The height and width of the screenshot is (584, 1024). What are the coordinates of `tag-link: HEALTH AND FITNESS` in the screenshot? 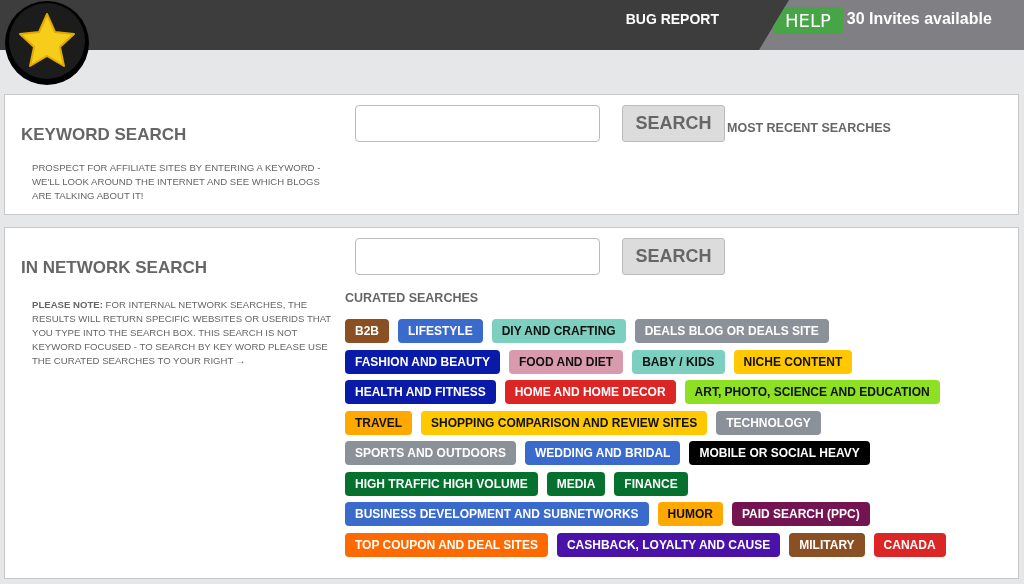 It's located at (420, 392).